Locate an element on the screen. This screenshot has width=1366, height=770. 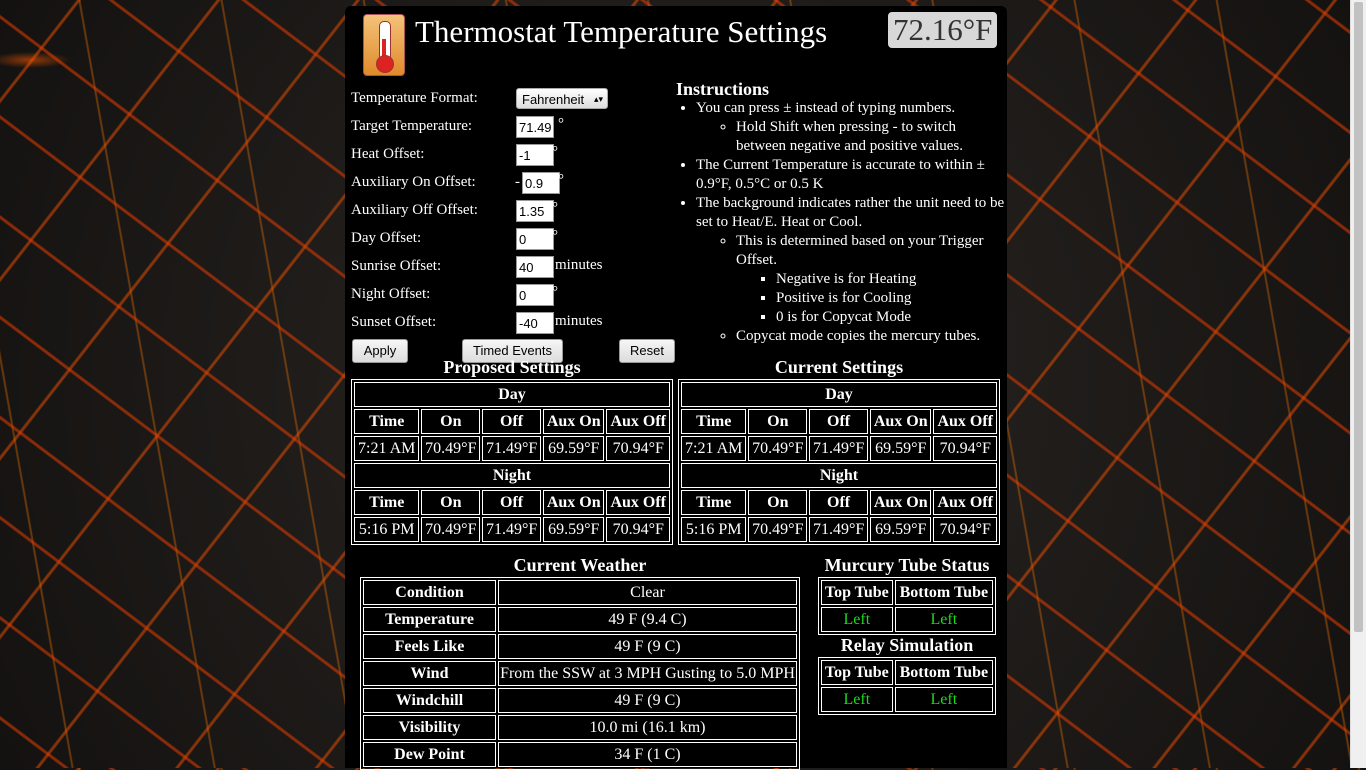
weather-label: Feels Like is located at coordinates (429, 646).